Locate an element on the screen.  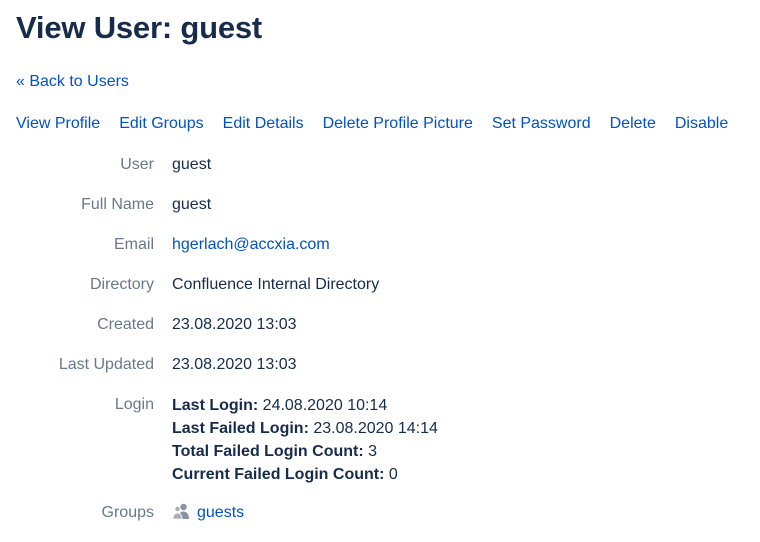
user-value: guest is located at coordinates (192, 164).